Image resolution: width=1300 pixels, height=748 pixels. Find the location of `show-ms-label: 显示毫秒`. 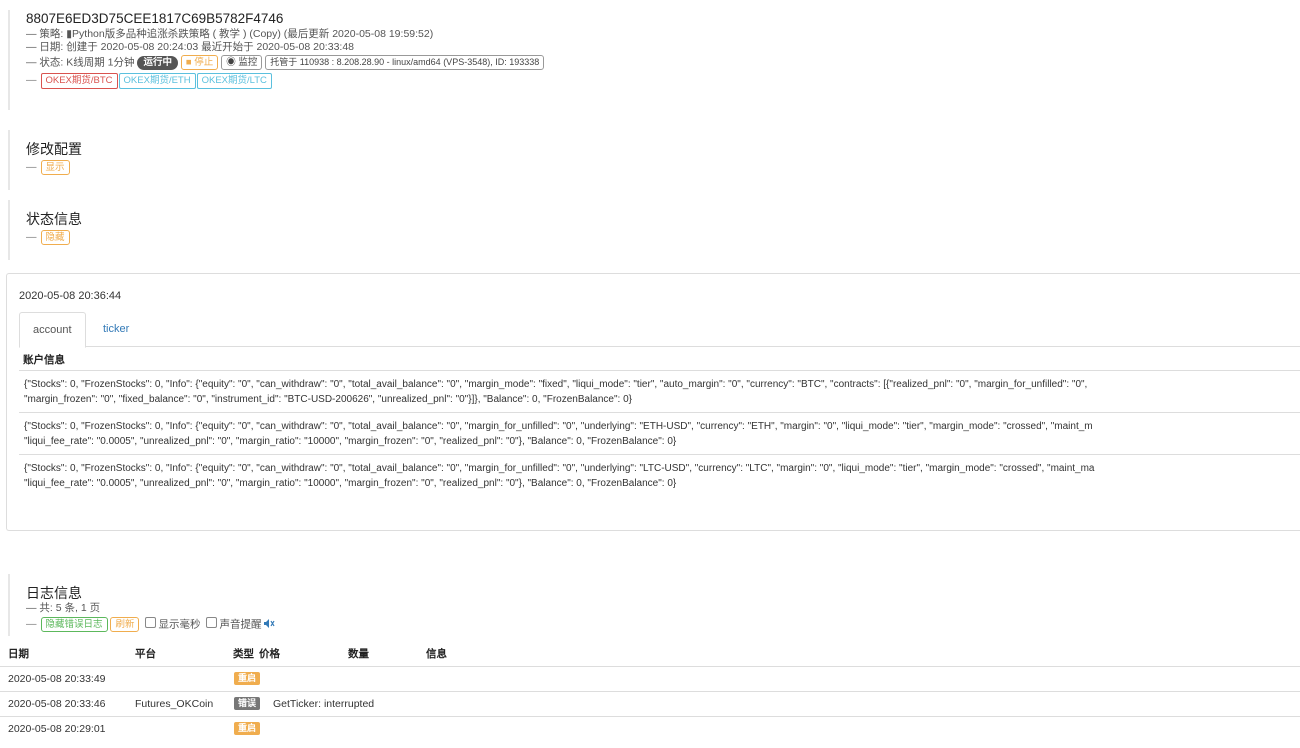

show-ms-label: 显示毫秒 is located at coordinates (179, 624).